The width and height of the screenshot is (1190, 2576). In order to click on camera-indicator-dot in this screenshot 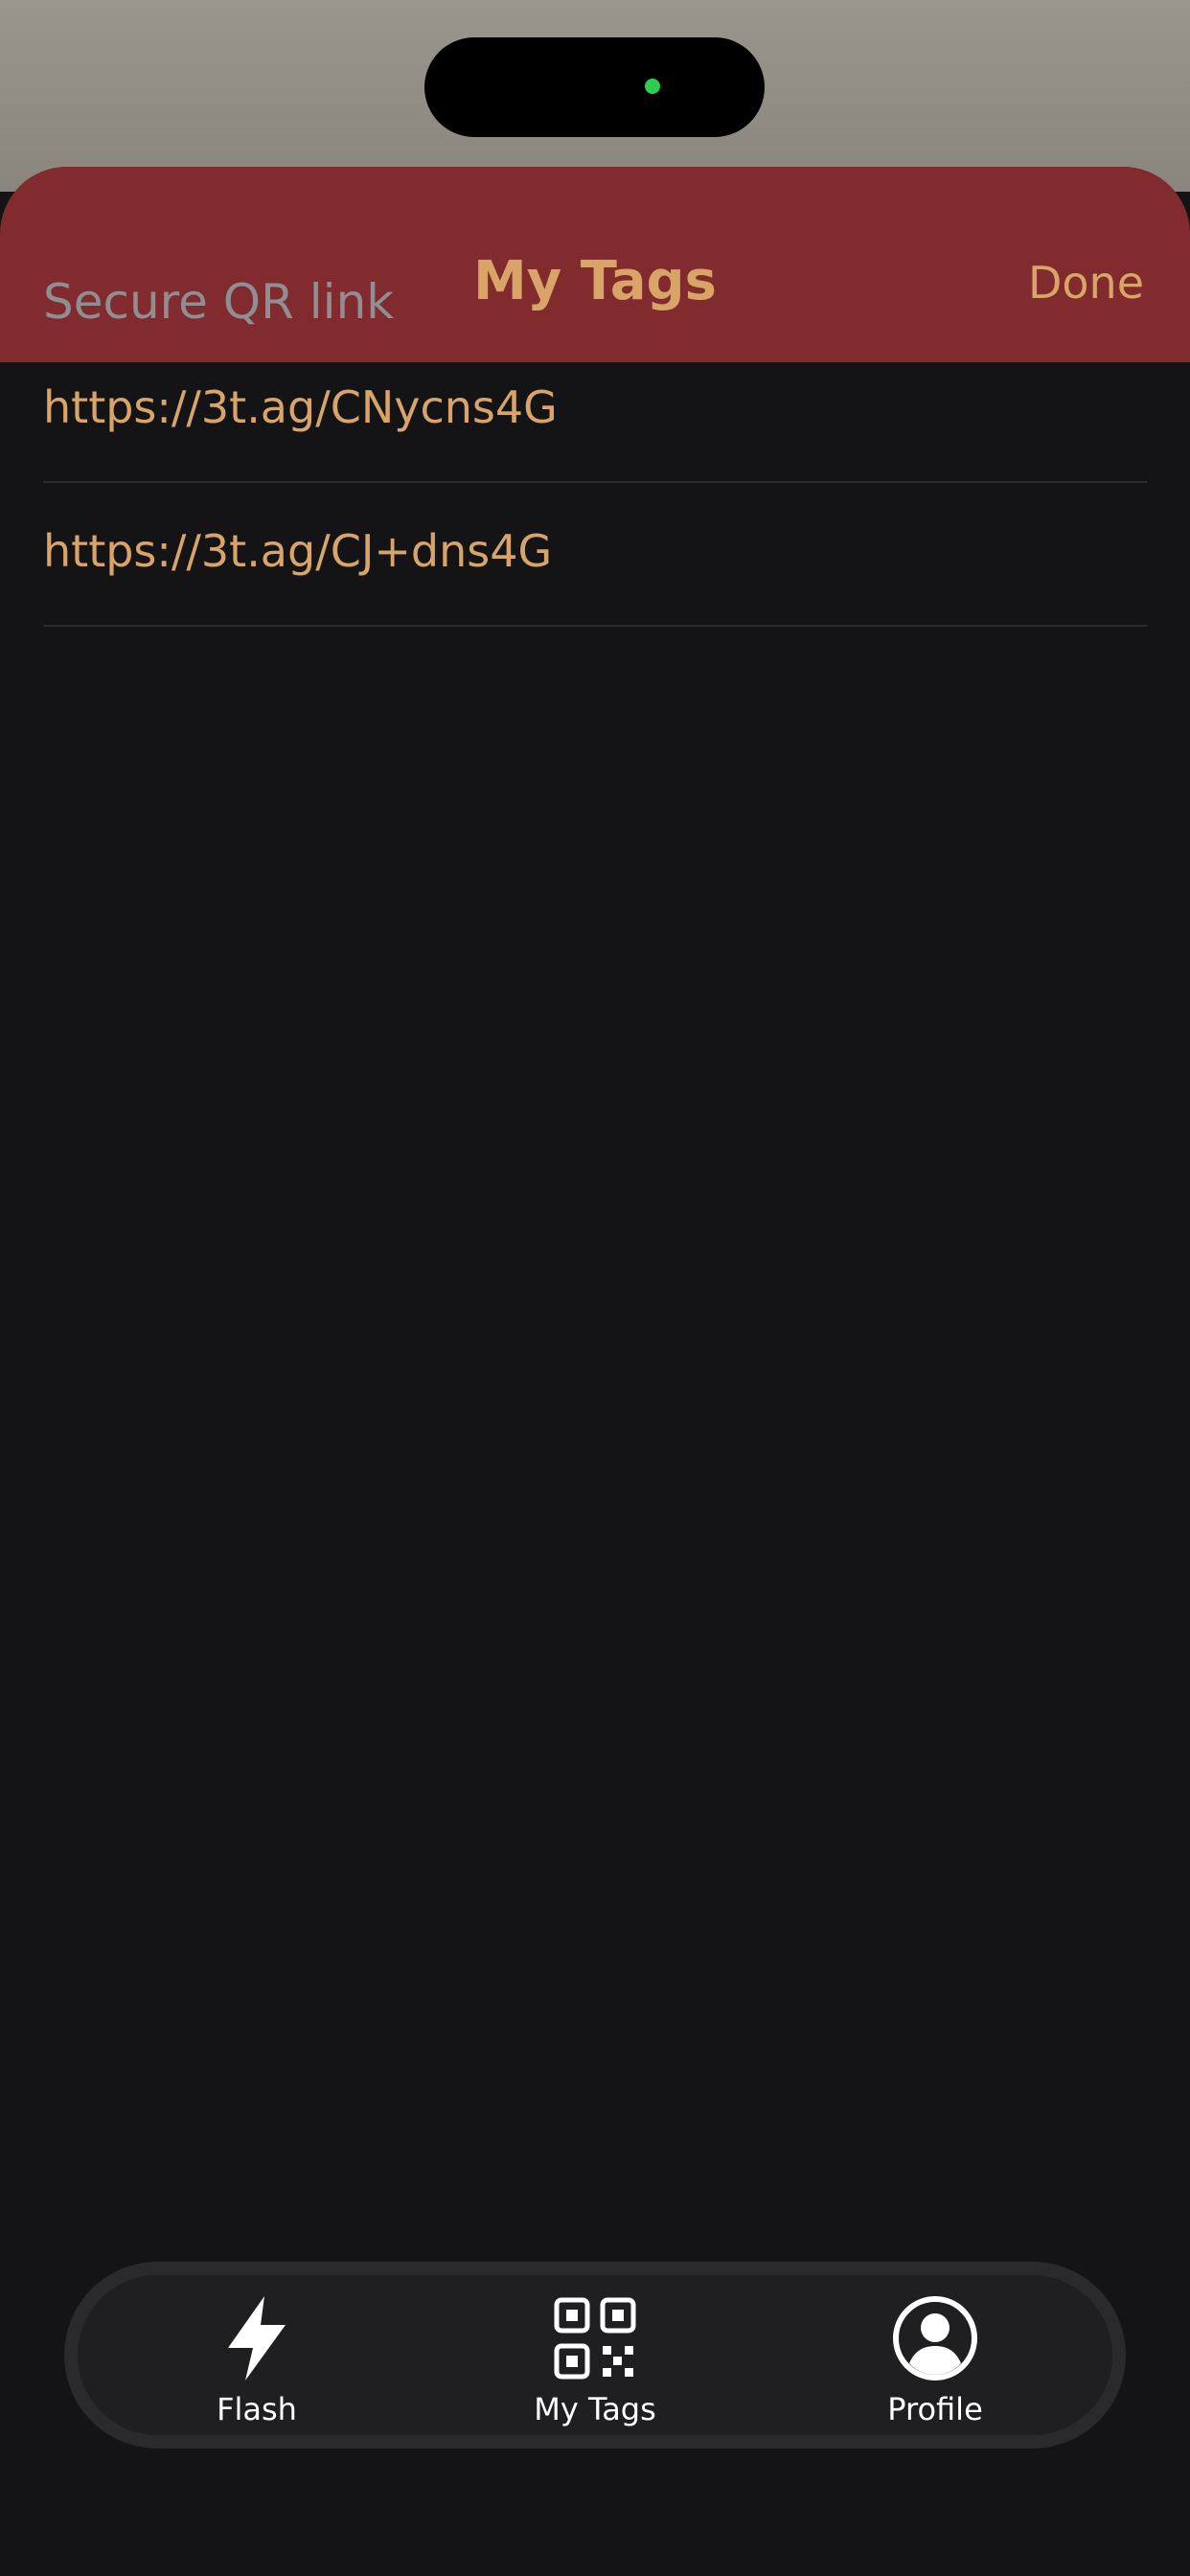, I will do `click(653, 86)`.